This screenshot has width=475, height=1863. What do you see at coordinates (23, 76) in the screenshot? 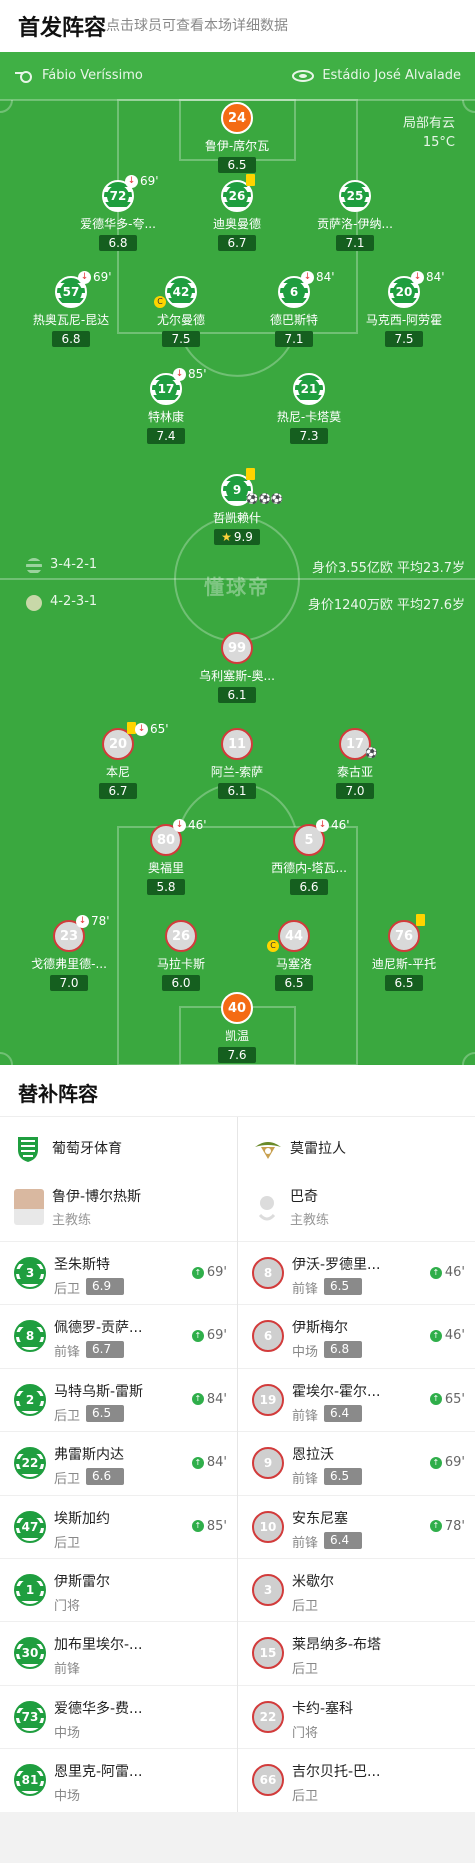
I see `whistle-icon` at bounding box center [23, 76].